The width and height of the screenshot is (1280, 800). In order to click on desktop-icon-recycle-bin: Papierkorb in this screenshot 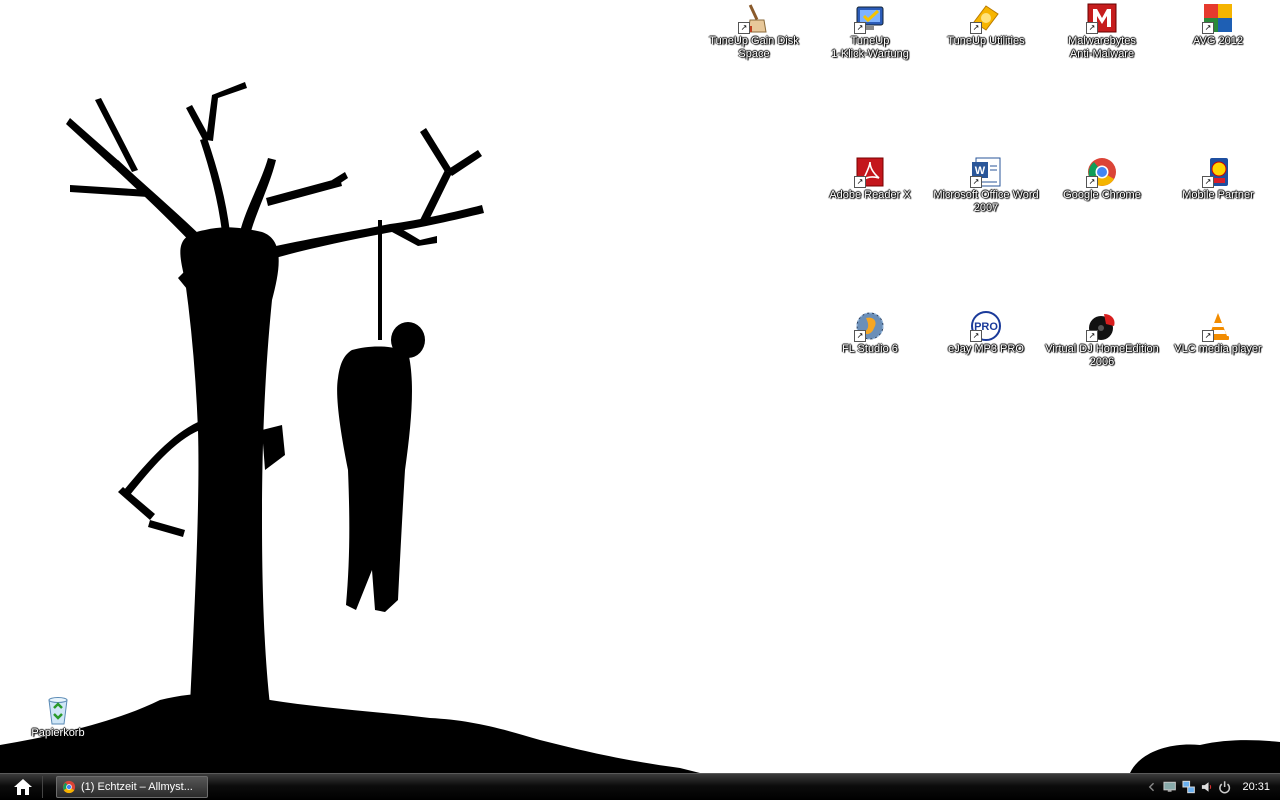, I will do `click(58, 717)`.